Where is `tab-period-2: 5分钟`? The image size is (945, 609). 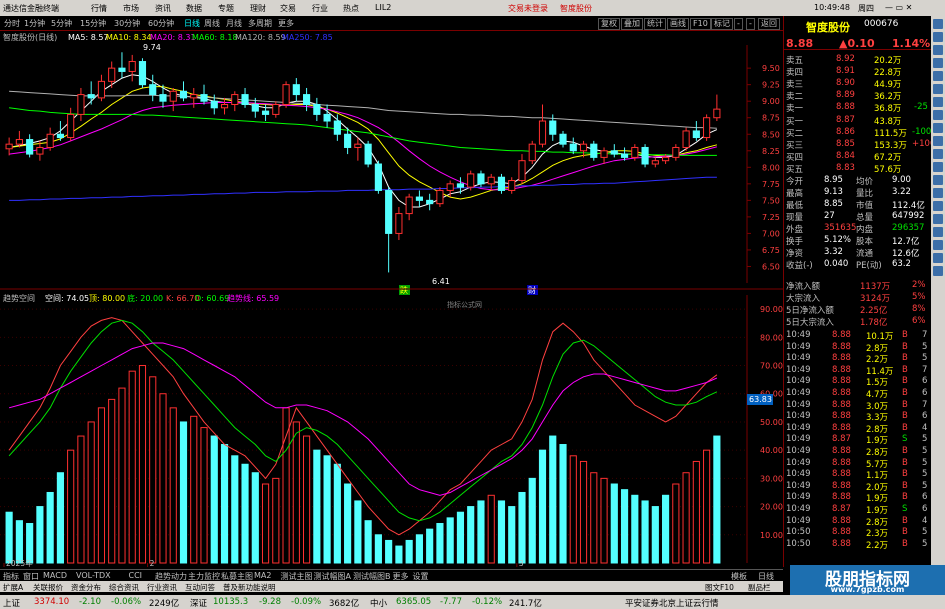 tab-period-2: 5分钟 is located at coordinates (61, 23).